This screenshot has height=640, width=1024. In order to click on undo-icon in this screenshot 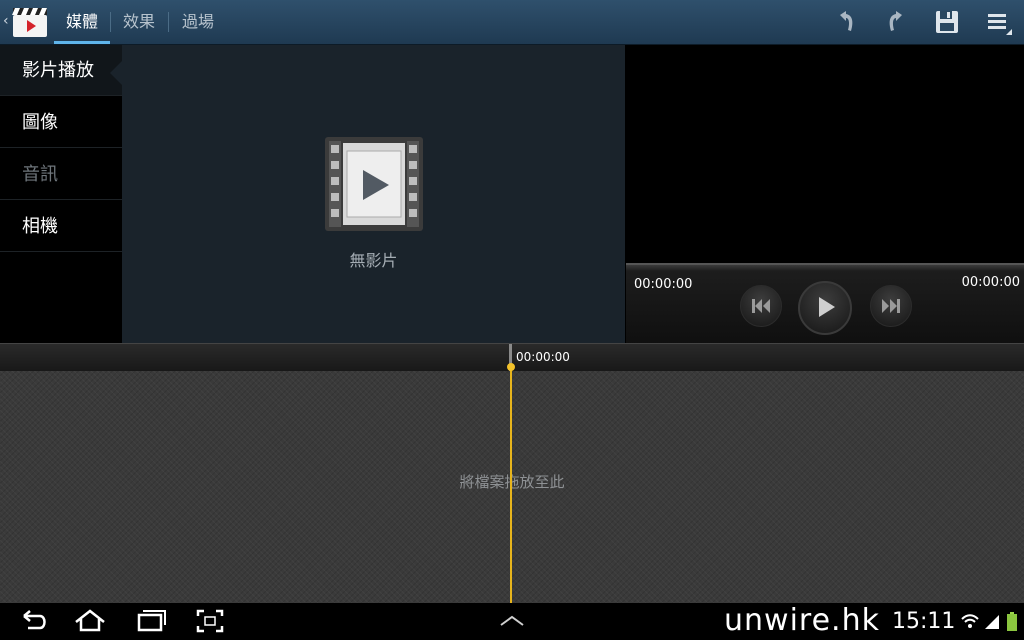, I will do `click(845, 22)`.